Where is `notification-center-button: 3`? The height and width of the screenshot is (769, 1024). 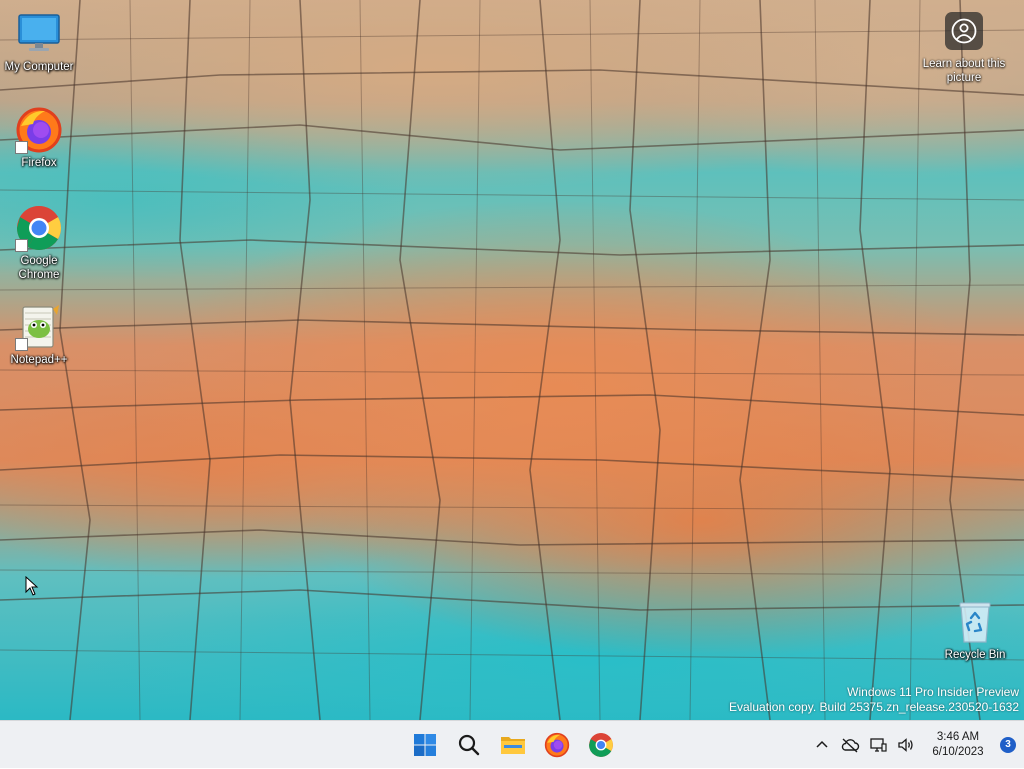 notification-center-button: 3 is located at coordinates (1008, 745).